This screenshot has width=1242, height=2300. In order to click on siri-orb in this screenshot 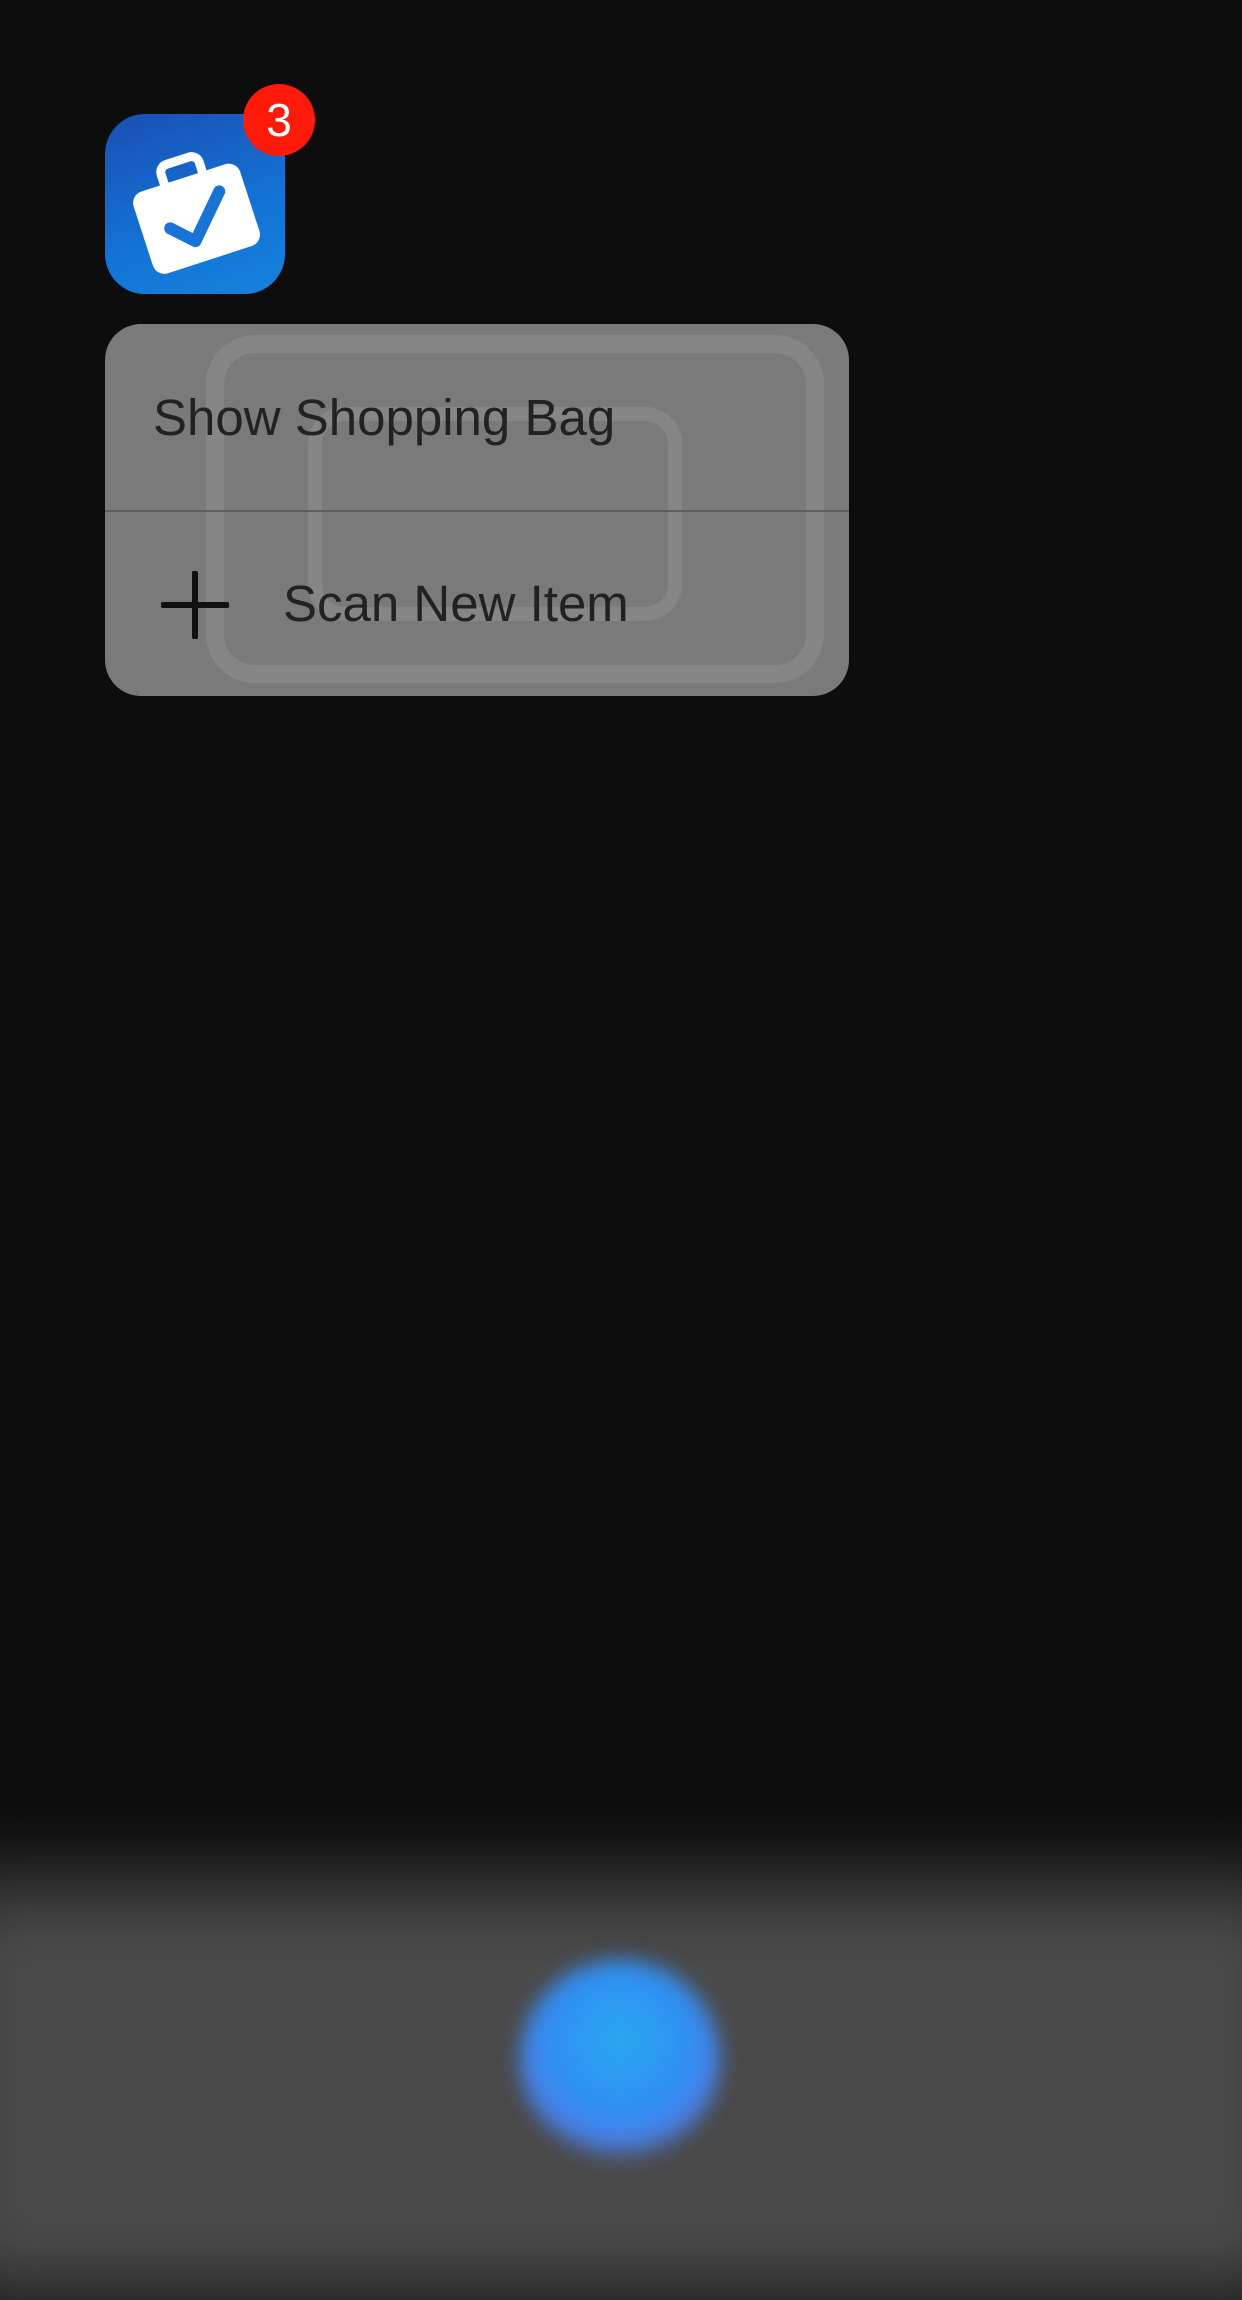, I will do `click(620, 2060)`.